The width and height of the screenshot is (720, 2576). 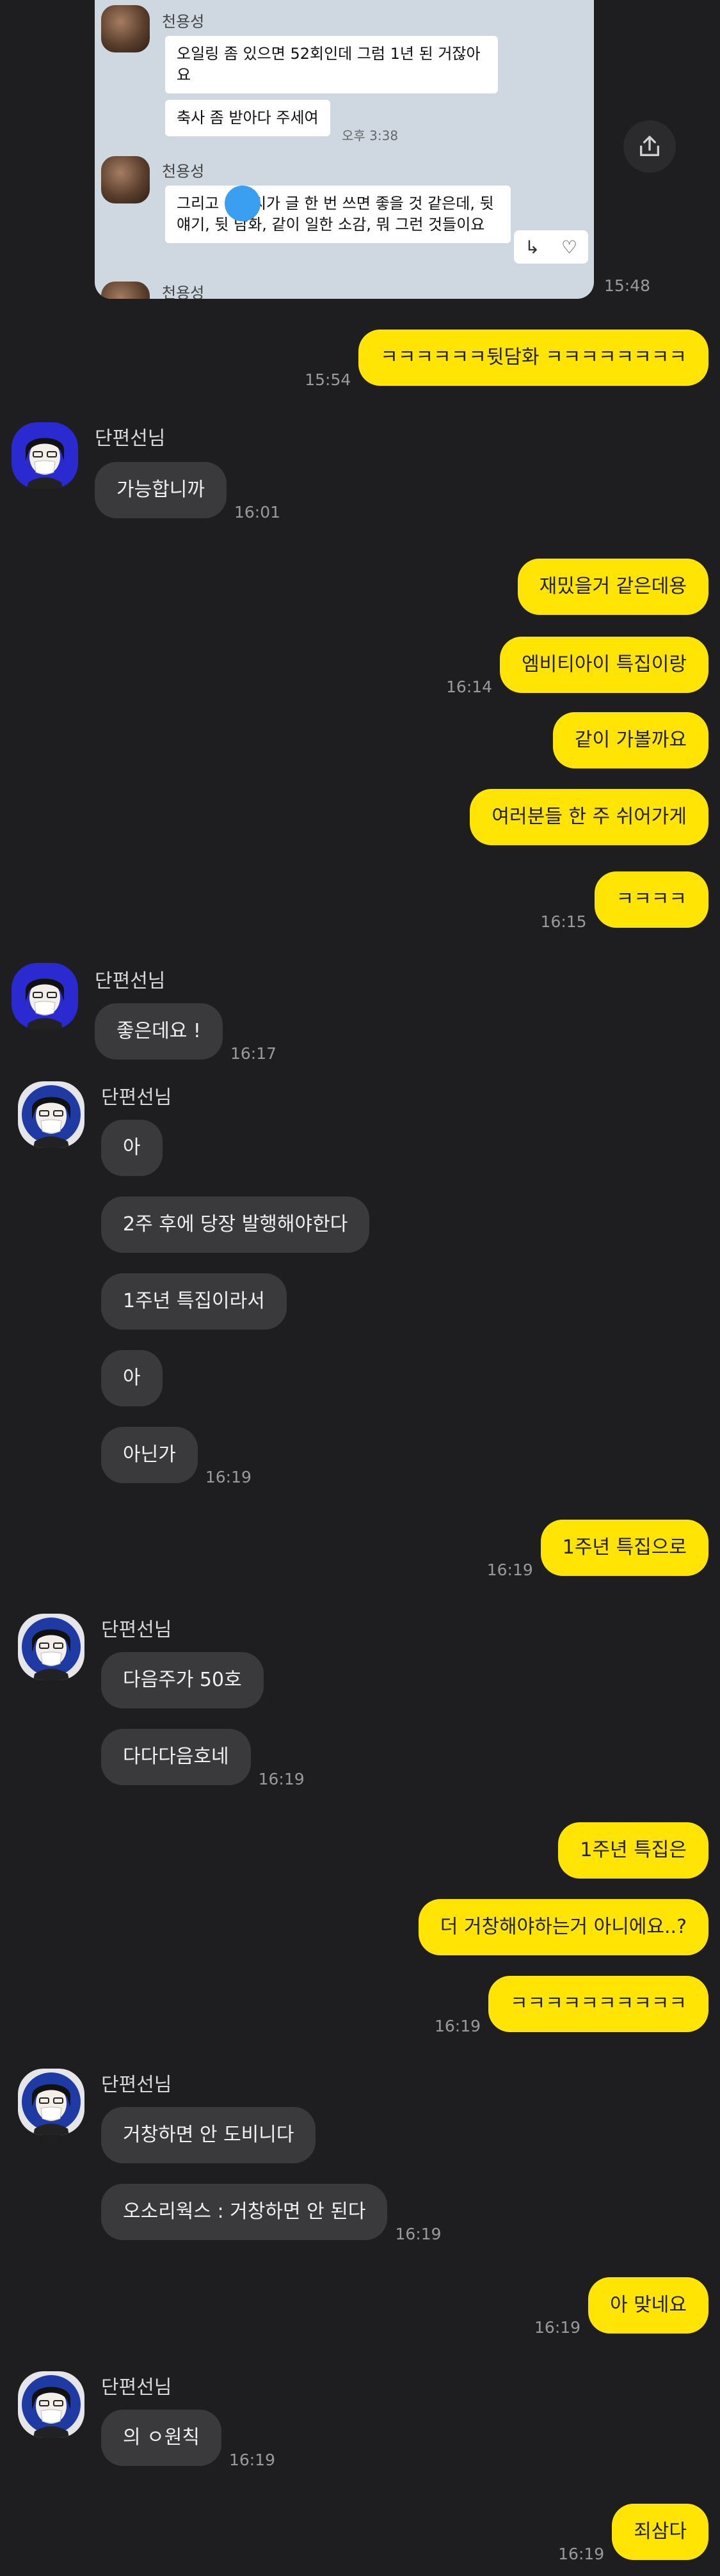 I want to click on message-time: 15:48, so click(x=627, y=286).